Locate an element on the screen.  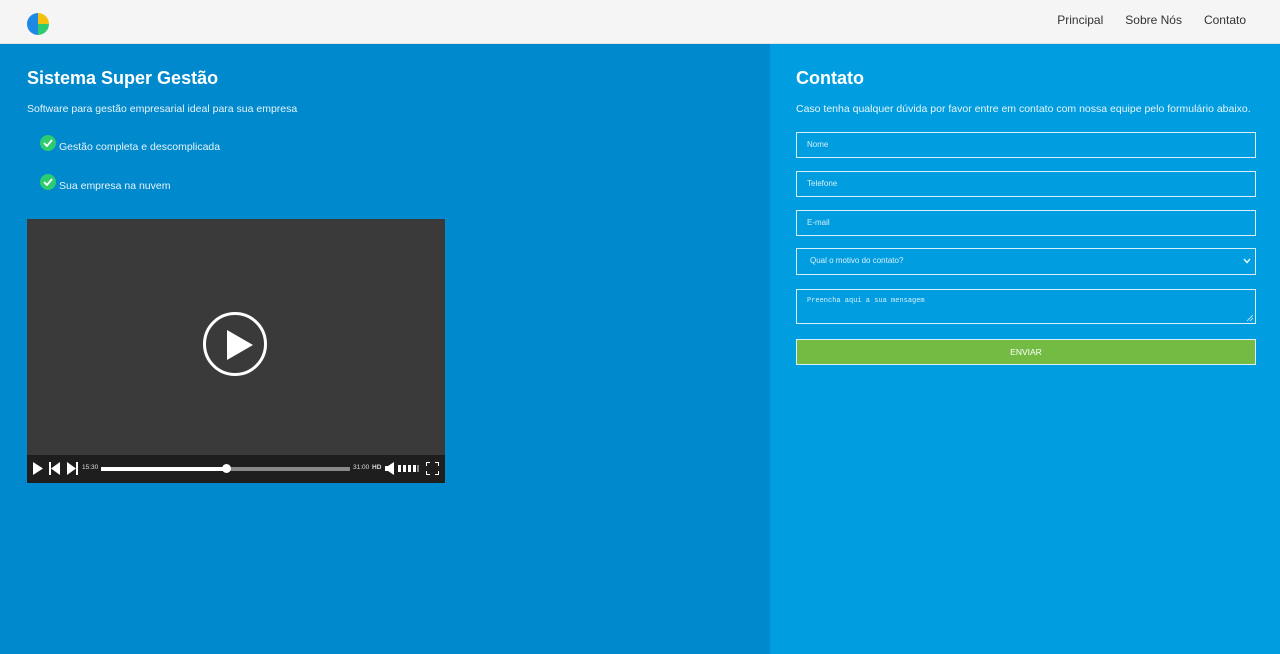
volume-level-icon is located at coordinates (409, 468).